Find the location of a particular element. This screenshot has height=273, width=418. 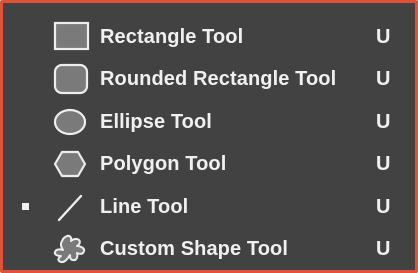

ellipse-icon is located at coordinates (71, 122).